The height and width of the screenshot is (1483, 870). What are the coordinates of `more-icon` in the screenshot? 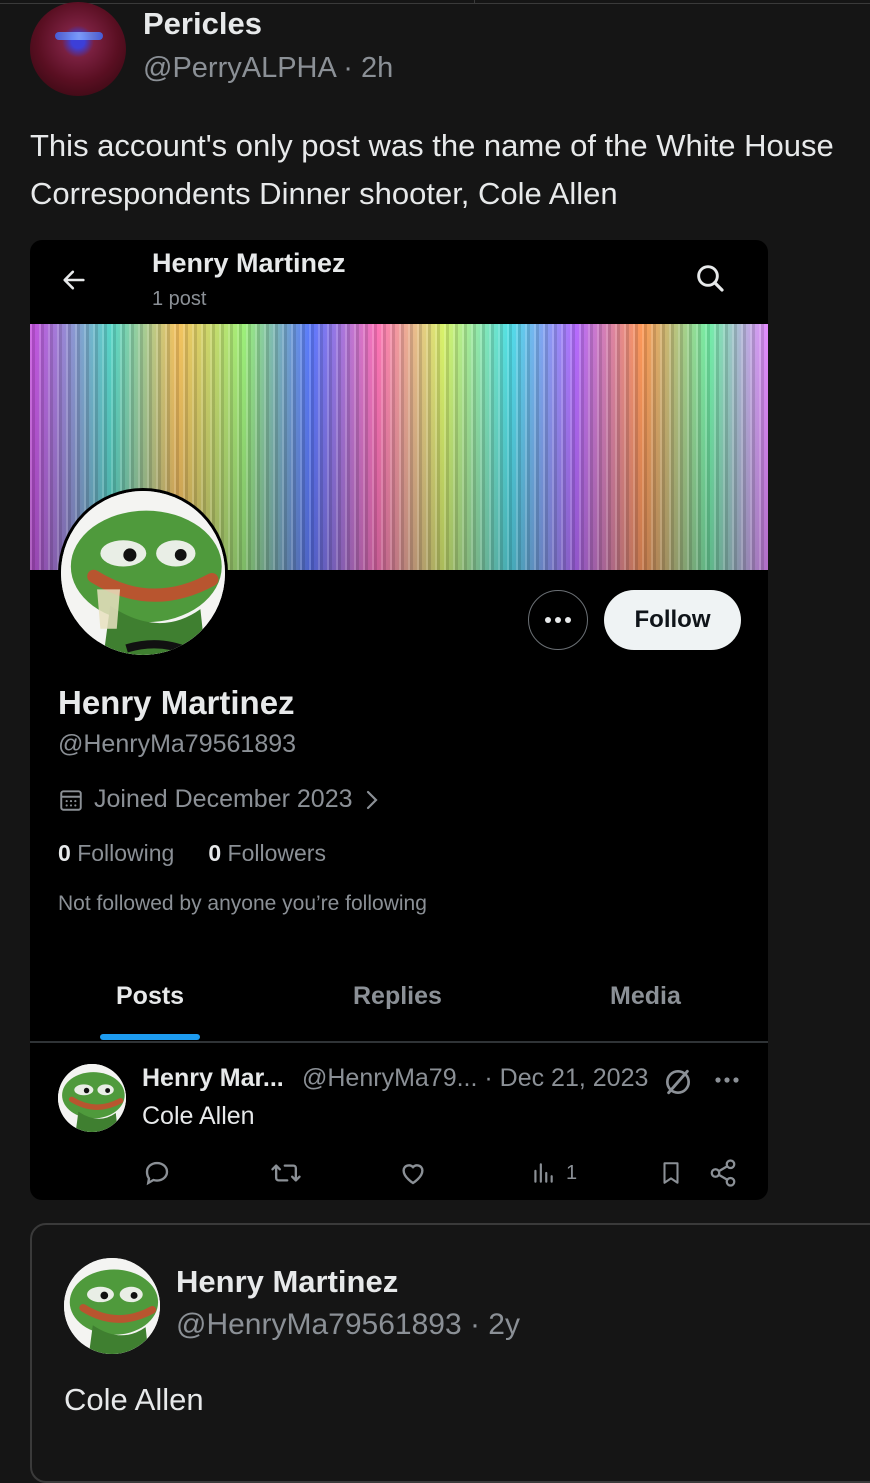 It's located at (558, 620).